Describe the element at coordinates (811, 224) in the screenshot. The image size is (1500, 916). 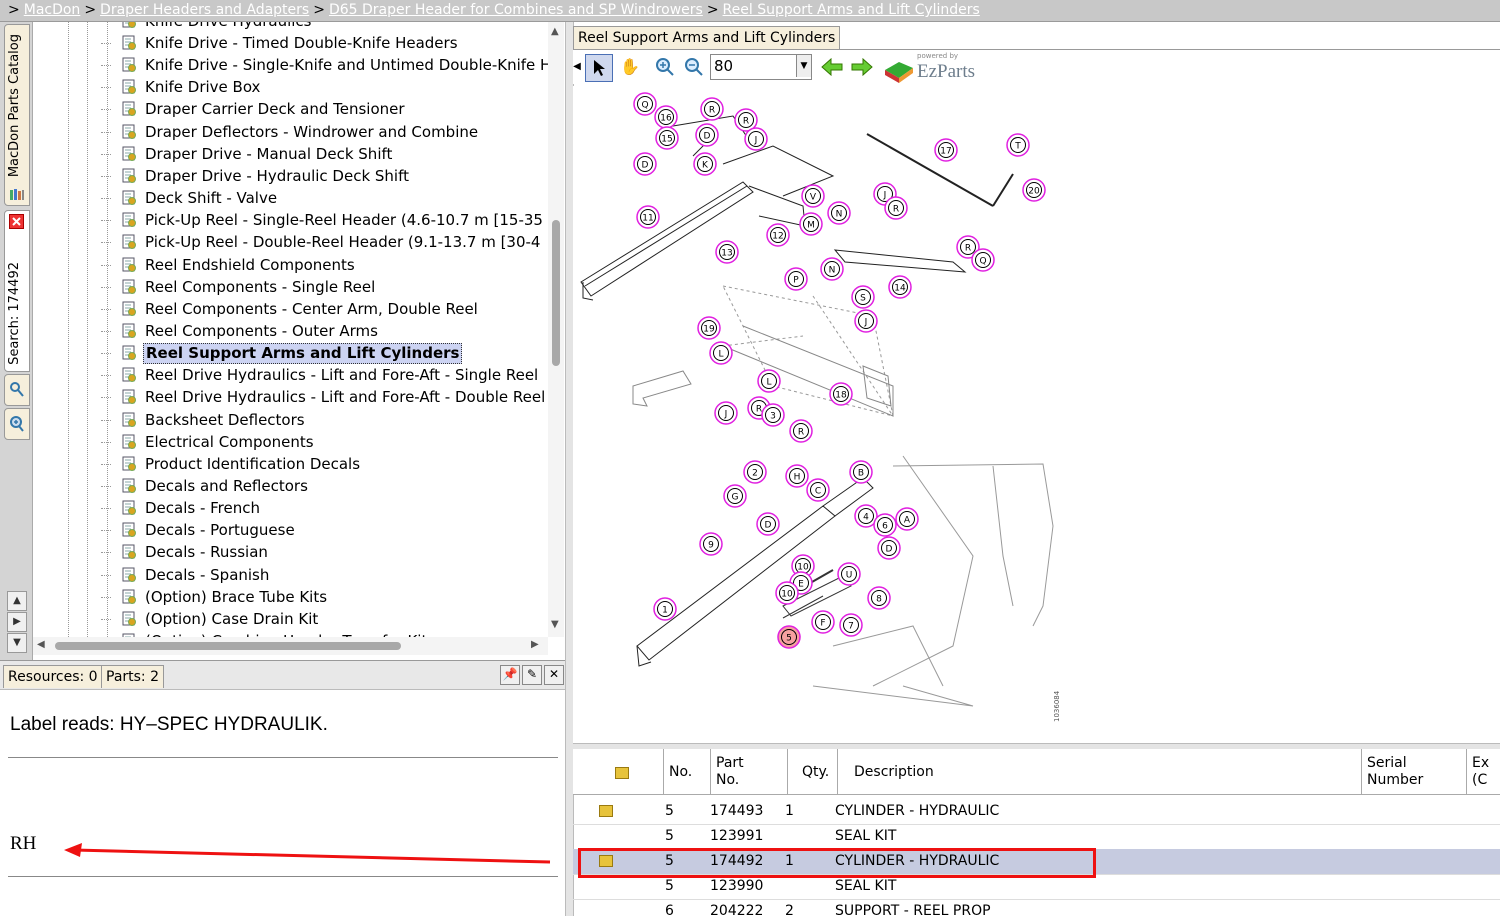
I see `callout-M: M` at that location.